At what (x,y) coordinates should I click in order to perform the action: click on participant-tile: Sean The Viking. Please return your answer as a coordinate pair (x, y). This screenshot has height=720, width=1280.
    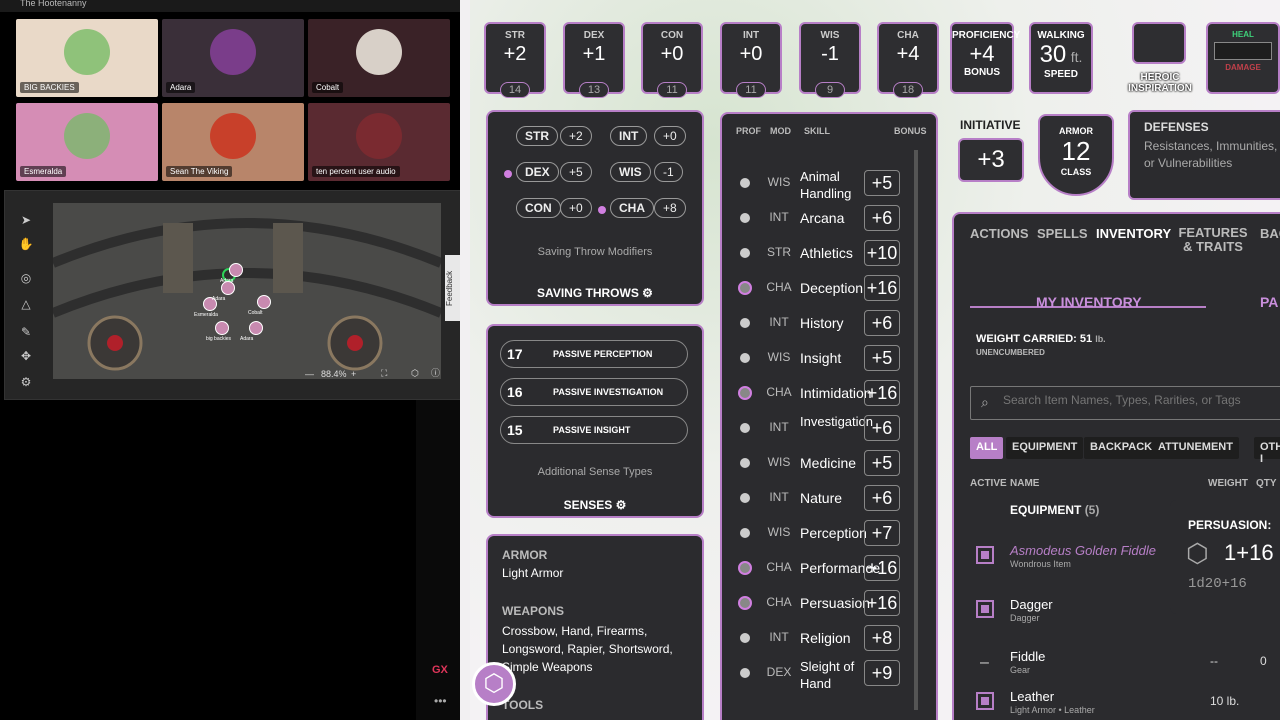
    Looking at the image, I should click on (233, 142).